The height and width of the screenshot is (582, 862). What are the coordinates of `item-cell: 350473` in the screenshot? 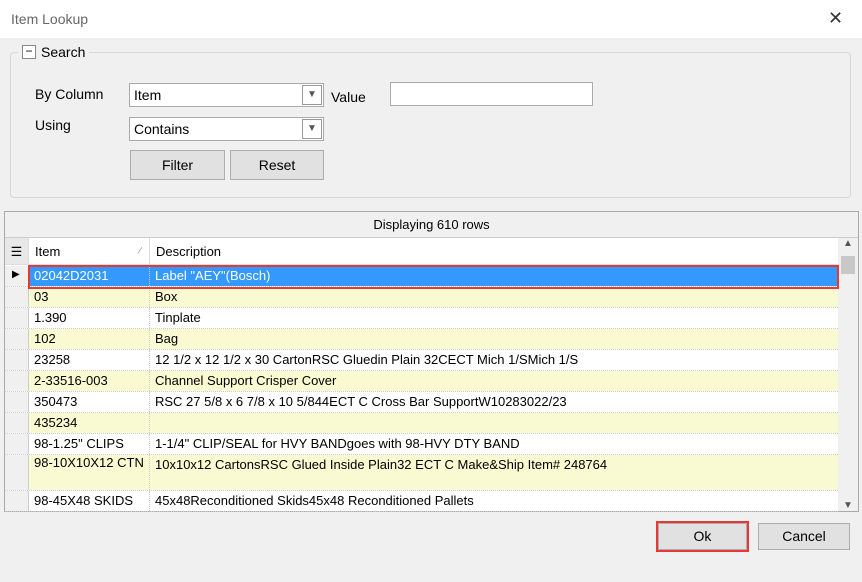 It's located at (89, 402).